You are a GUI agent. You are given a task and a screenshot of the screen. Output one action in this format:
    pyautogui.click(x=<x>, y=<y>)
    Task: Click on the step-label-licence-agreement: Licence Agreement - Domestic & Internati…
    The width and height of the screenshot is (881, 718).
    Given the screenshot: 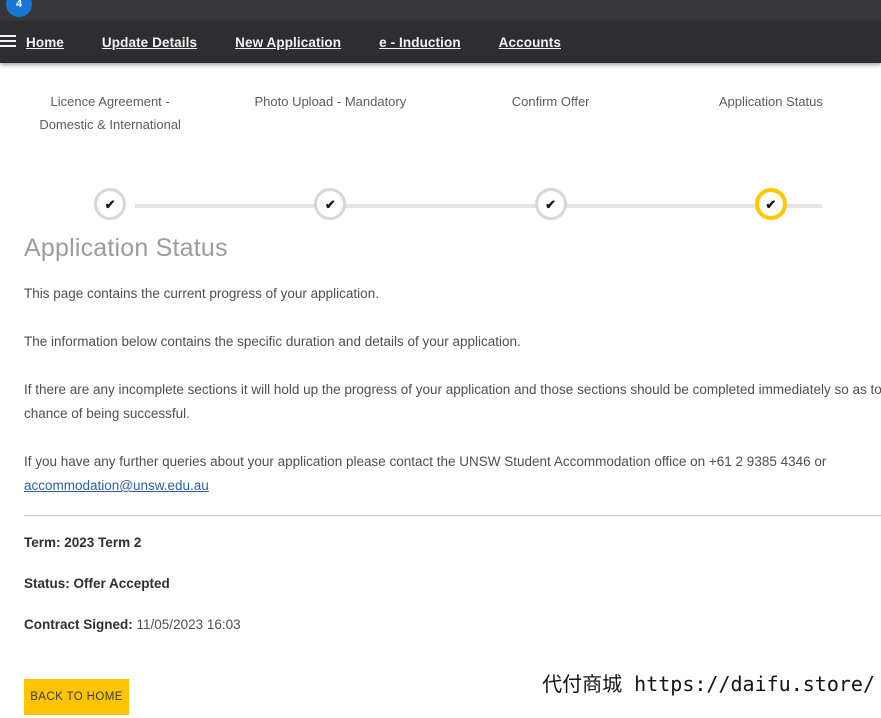 What is the action you would take?
    pyautogui.click(x=110, y=113)
    